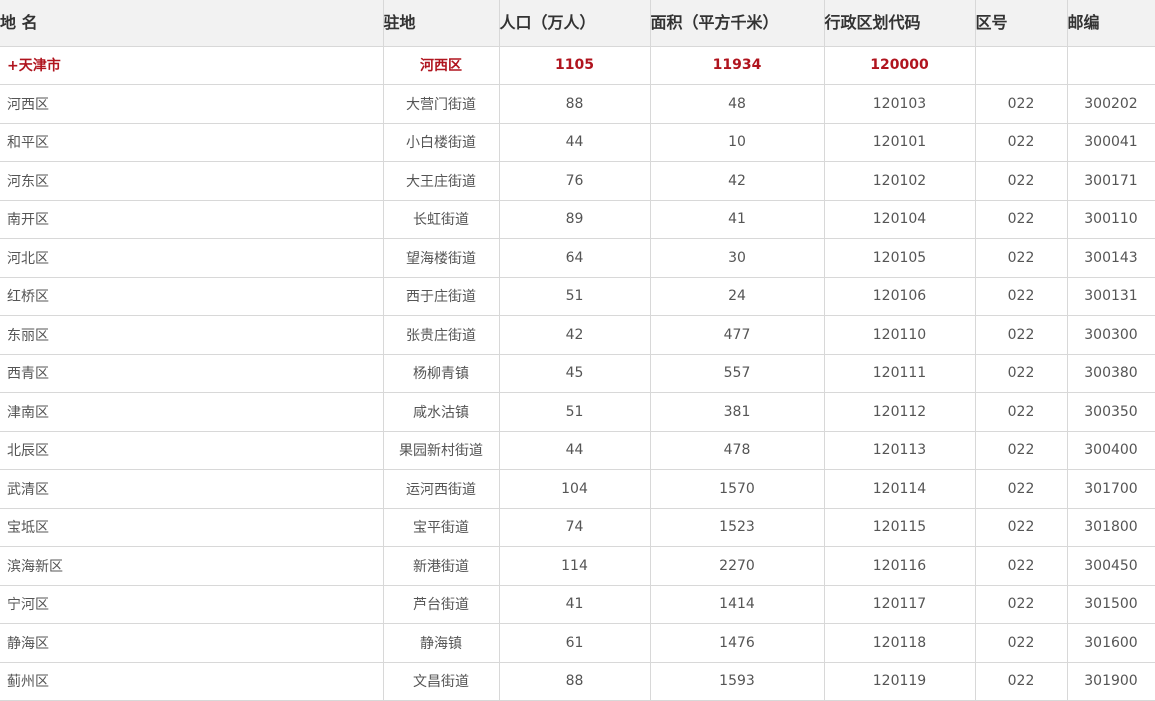 Image resolution: width=1155 pixels, height=701 pixels. I want to click on cell-area: 1476, so click(737, 643).